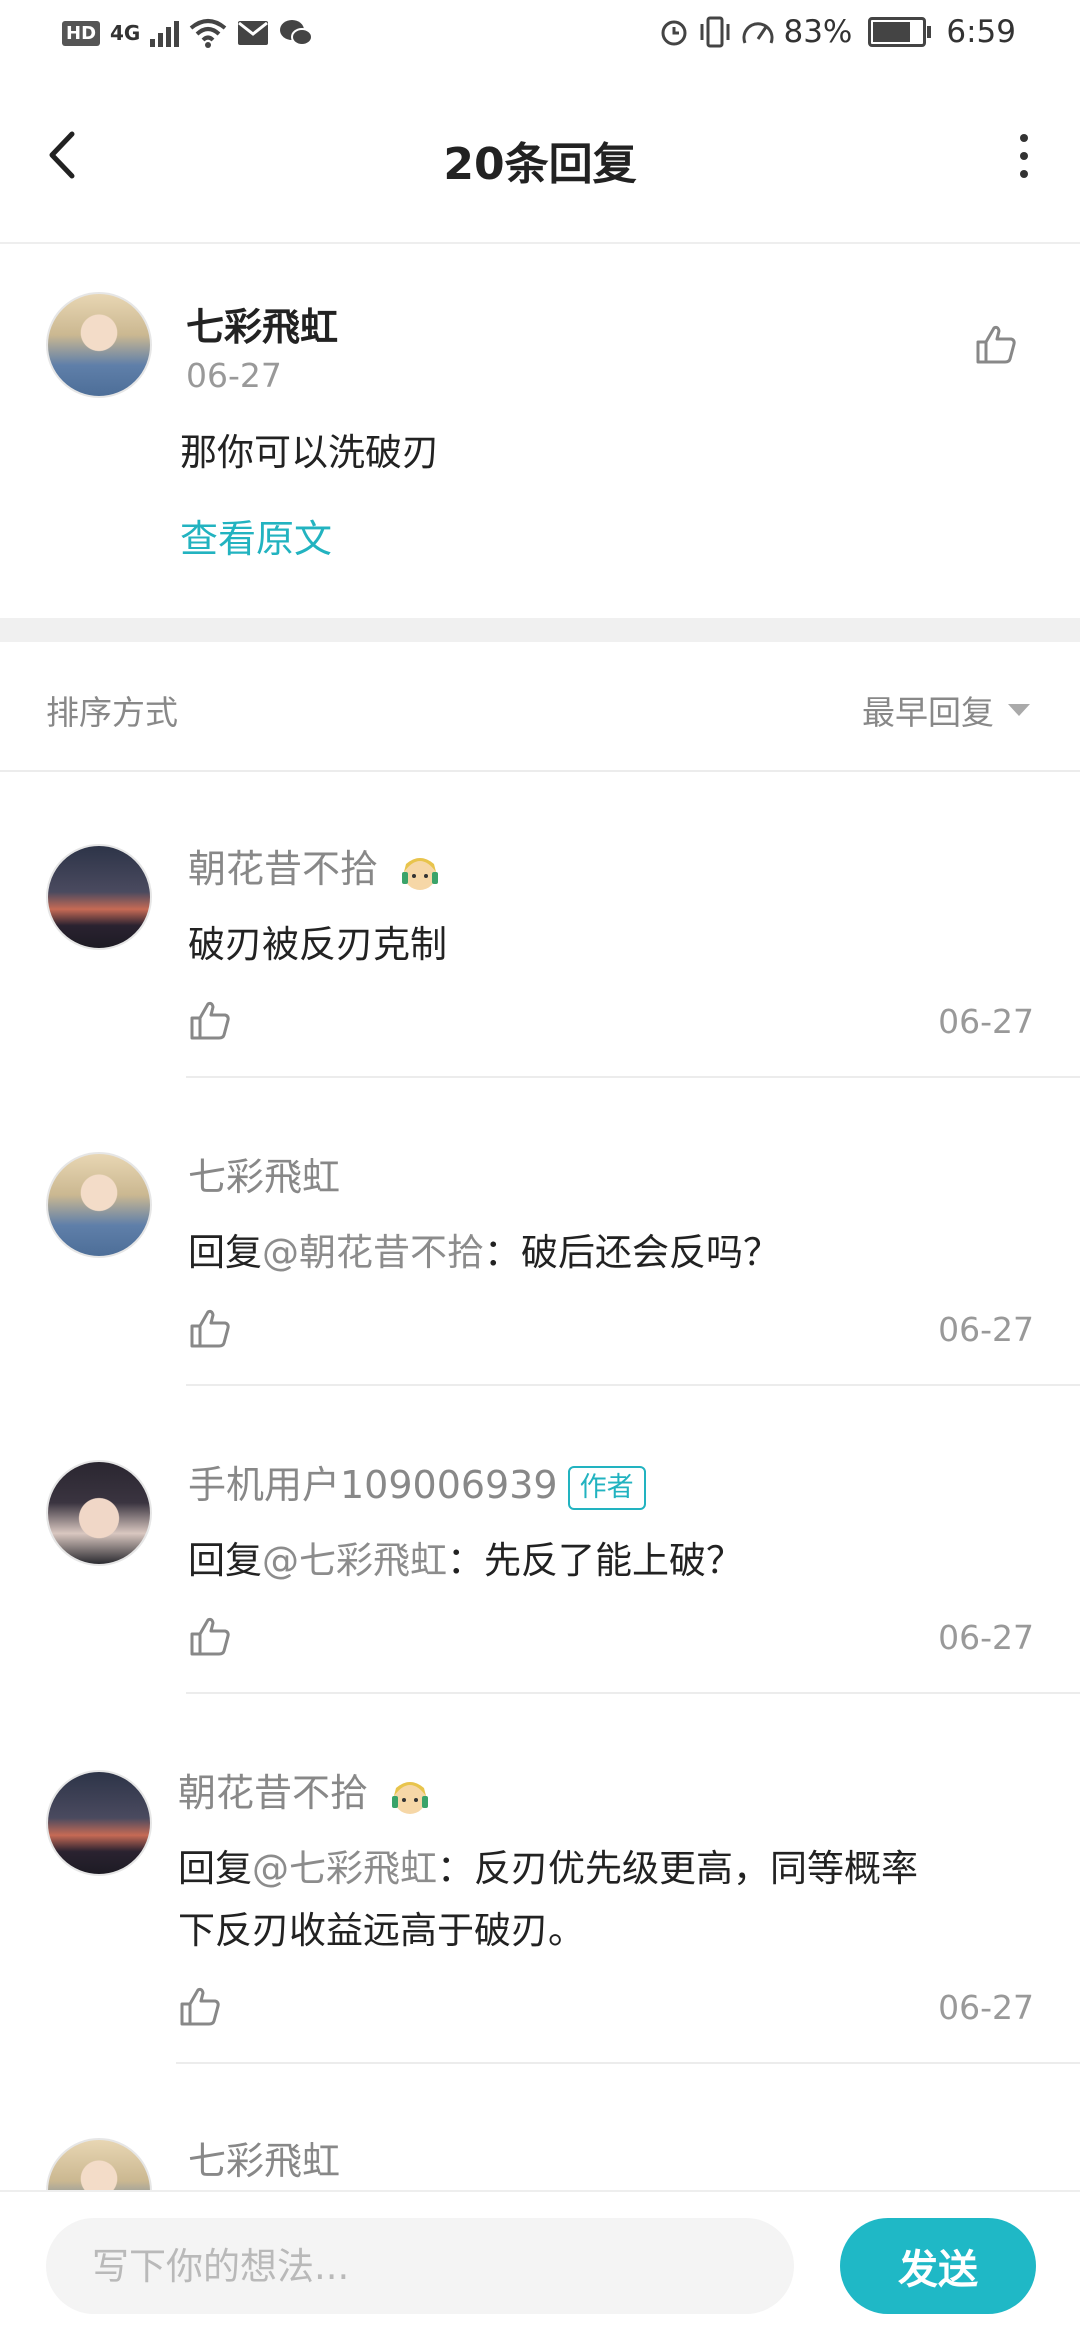 This screenshot has width=1080, height=2342. What do you see at coordinates (1024, 138) in the screenshot?
I see `more-dots-icon` at bounding box center [1024, 138].